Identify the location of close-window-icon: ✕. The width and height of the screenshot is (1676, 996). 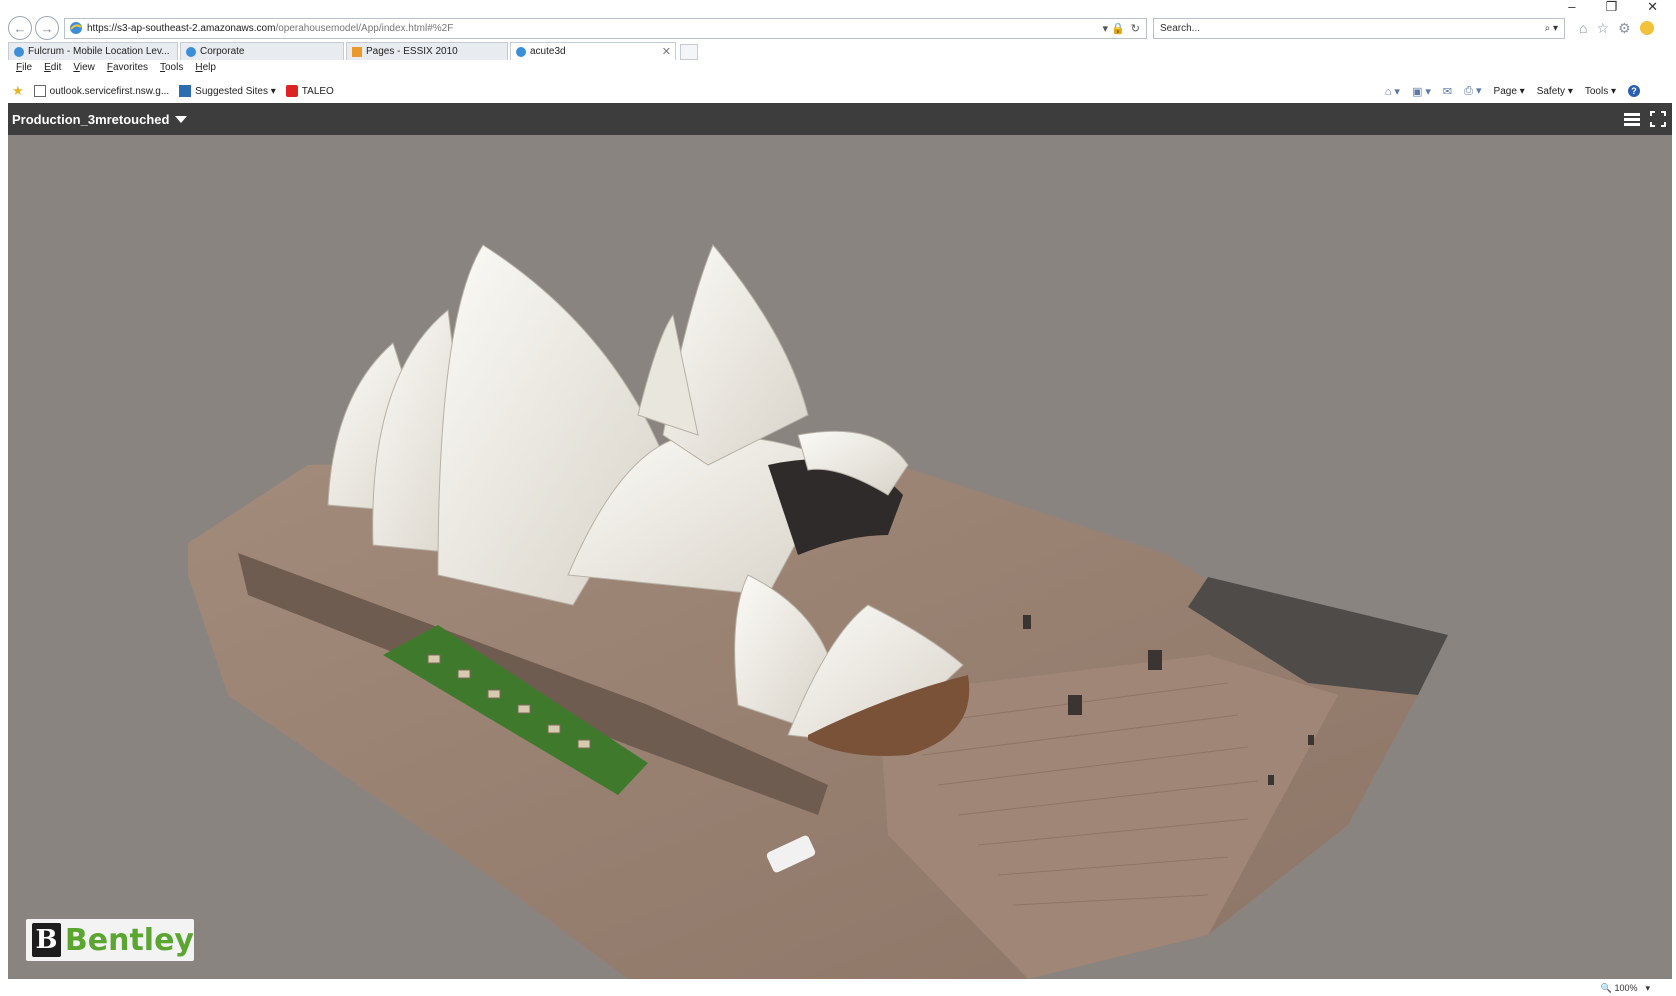
(1652, 6).